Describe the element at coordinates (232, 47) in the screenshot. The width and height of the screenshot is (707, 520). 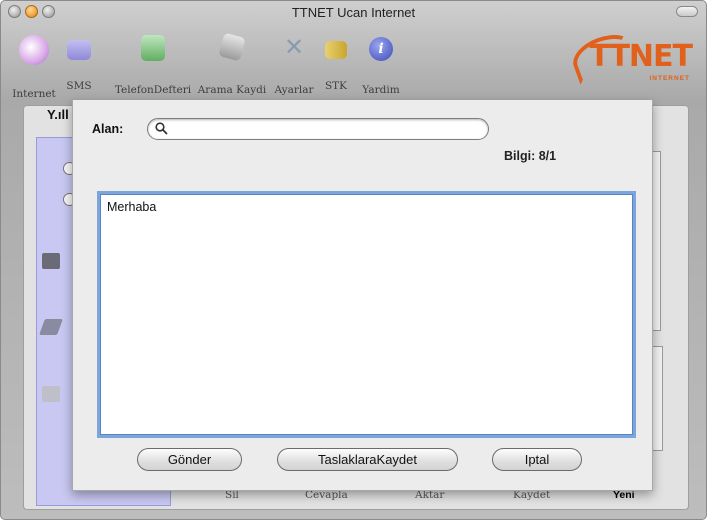
I see `call-log-icon` at that location.